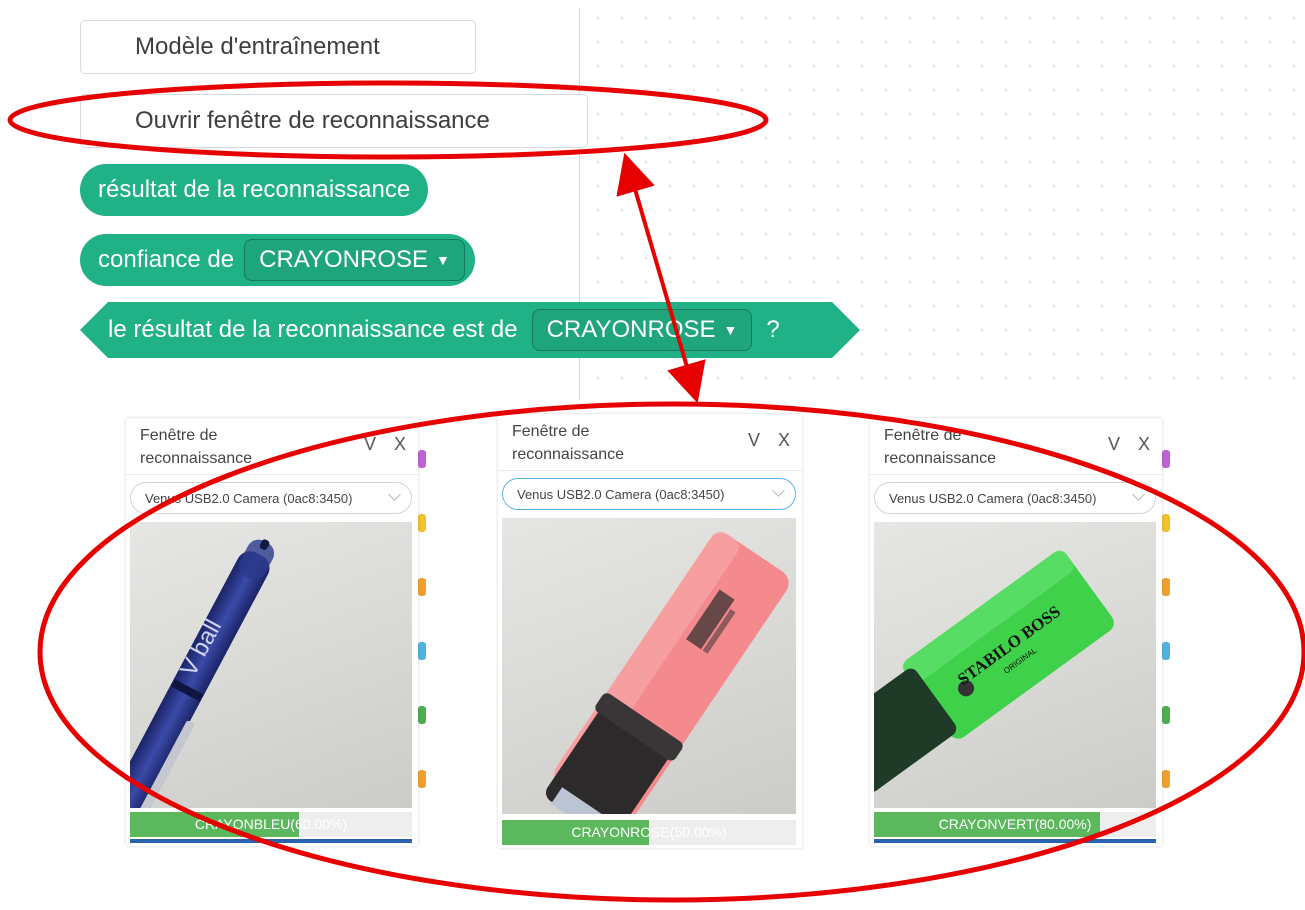 This screenshot has height=910, width=1305. Describe the element at coordinates (312, 120) in the screenshot. I see `open-recognition-window-label: Ouvrir fenêtre de reconnaissance` at that location.